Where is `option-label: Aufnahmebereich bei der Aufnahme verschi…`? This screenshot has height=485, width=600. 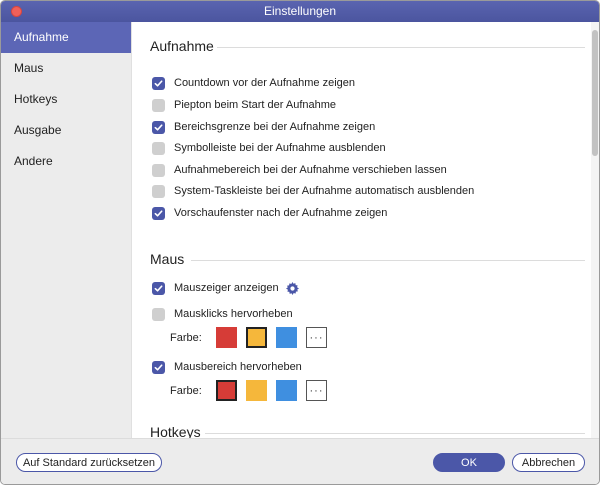 option-label: Aufnahmebereich bei der Aufnahme verschi… is located at coordinates (310, 170).